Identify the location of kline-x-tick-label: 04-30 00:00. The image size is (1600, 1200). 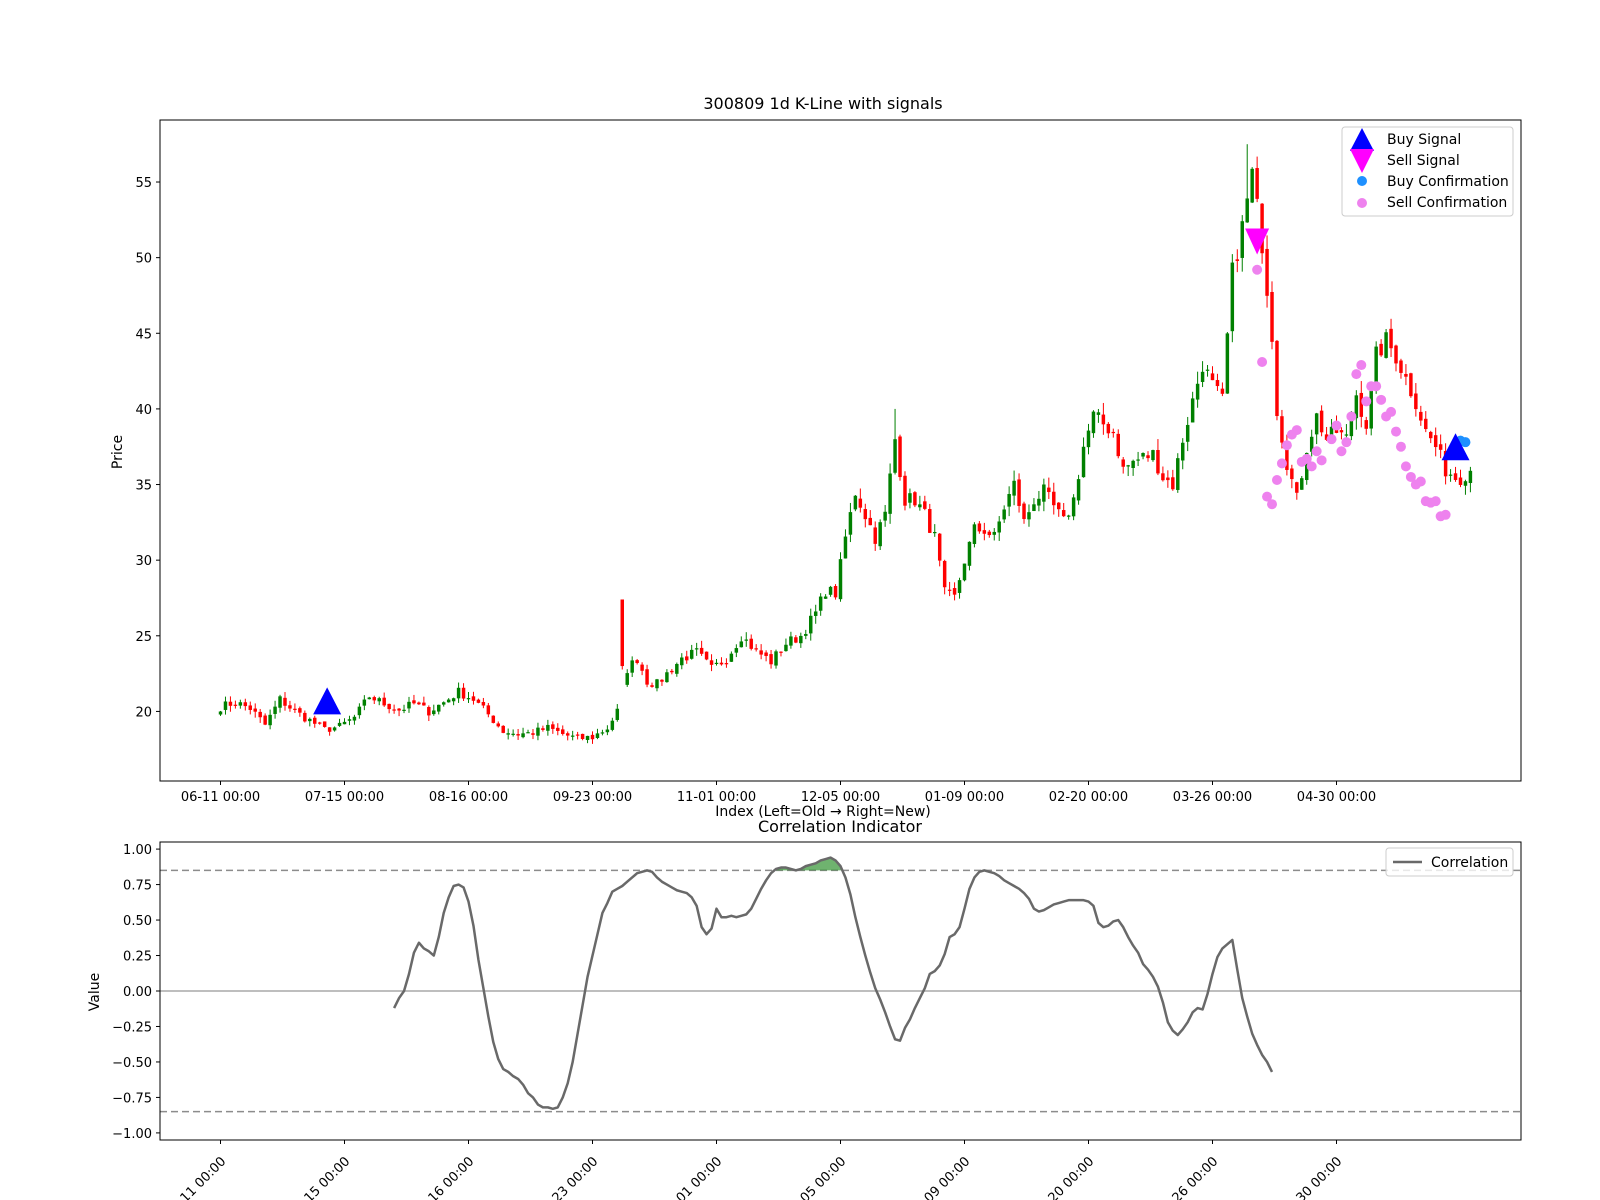
(1336, 797).